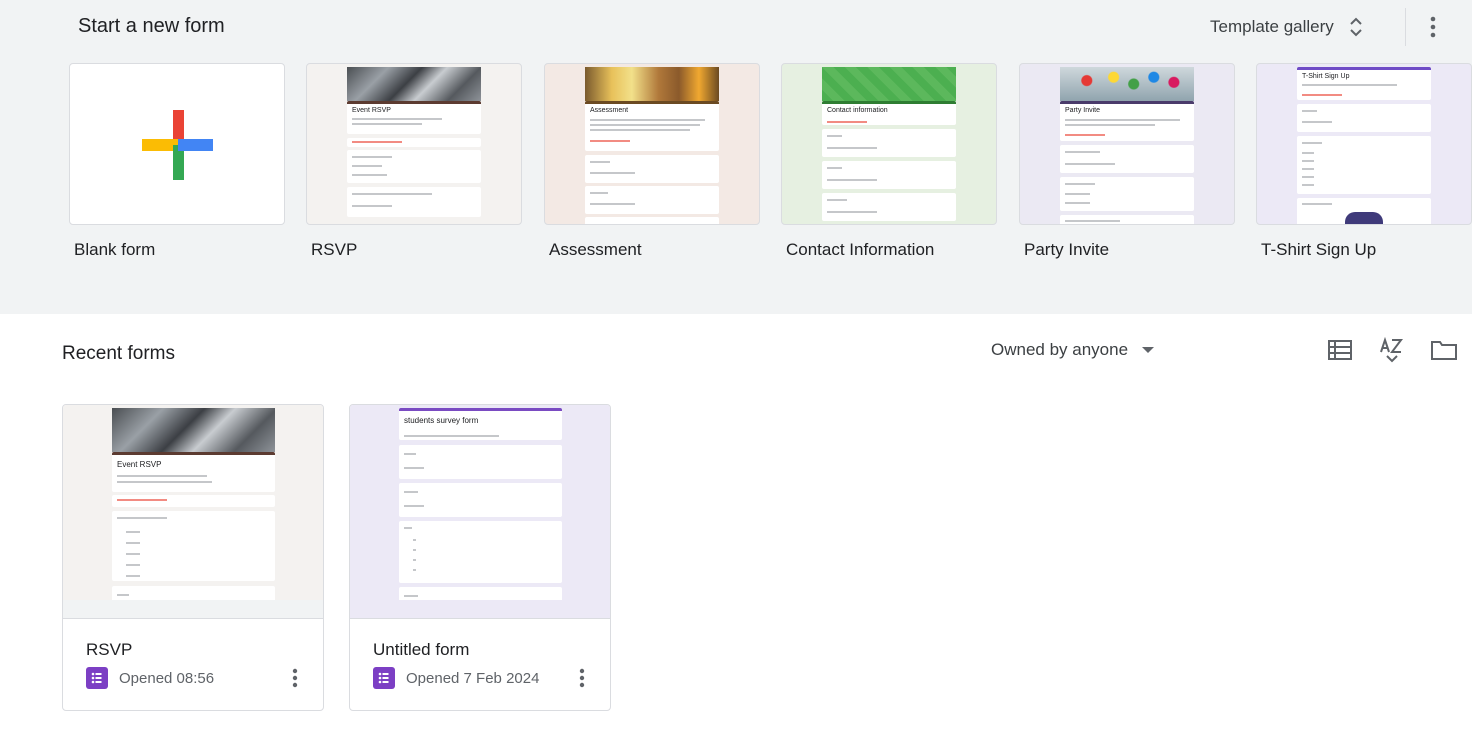 The image size is (1472, 737). I want to click on tshirt-image, so click(1364, 218).